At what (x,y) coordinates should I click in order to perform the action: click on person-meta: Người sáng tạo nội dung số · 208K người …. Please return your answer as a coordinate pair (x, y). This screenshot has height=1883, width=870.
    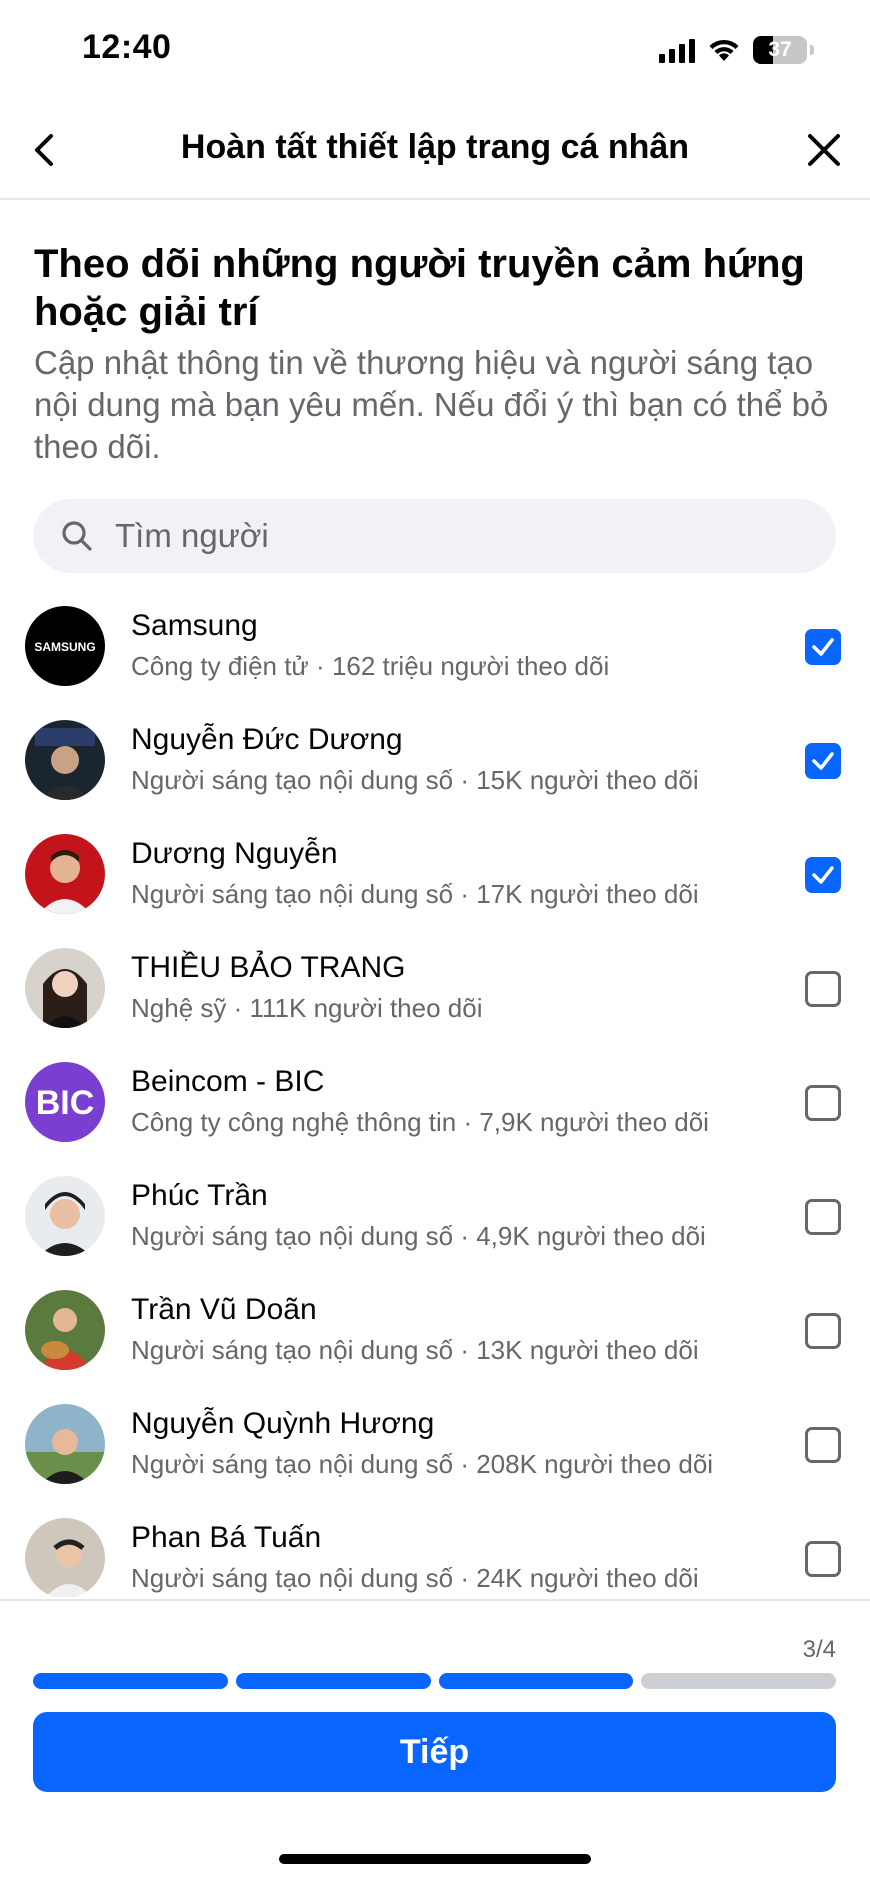
    Looking at the image, I should click on (422, 1464).